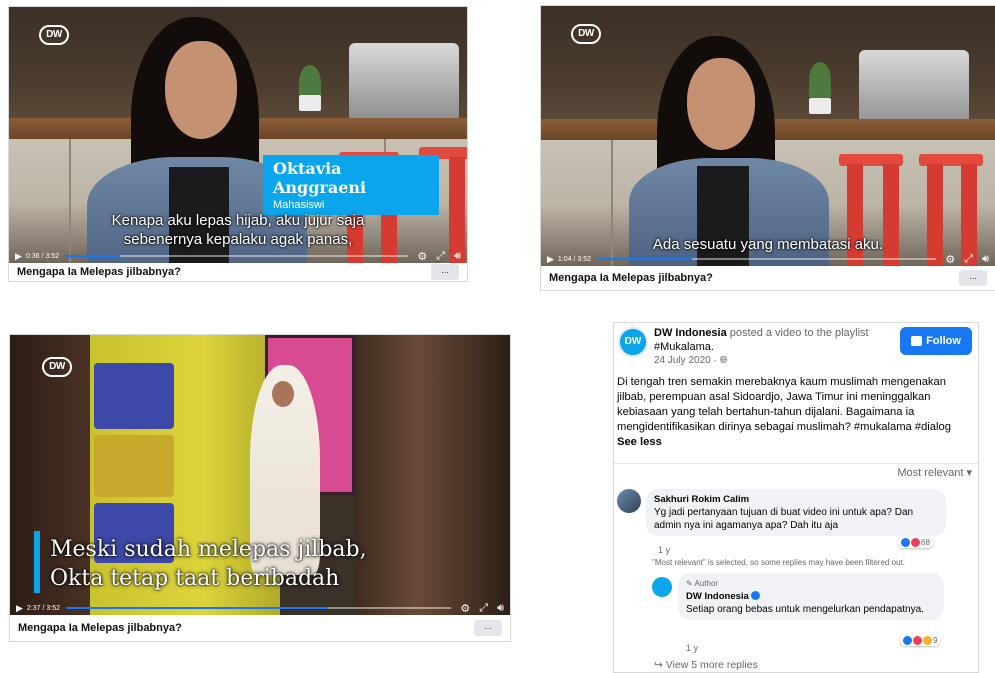 Image resolution: width=995 pixels, height=673 pixels. What do you see at coordinates (574, 259) in the screenshot?
I see `video-time: 1:04 / 3:52` at bounding box center [574, 259].